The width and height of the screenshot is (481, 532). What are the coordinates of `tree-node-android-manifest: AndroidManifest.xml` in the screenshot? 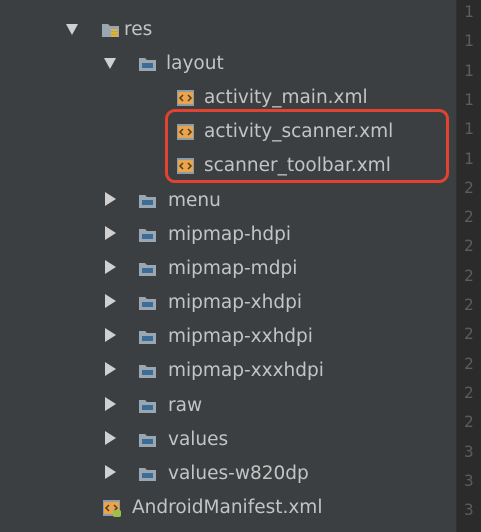 It's located at (228, 508).